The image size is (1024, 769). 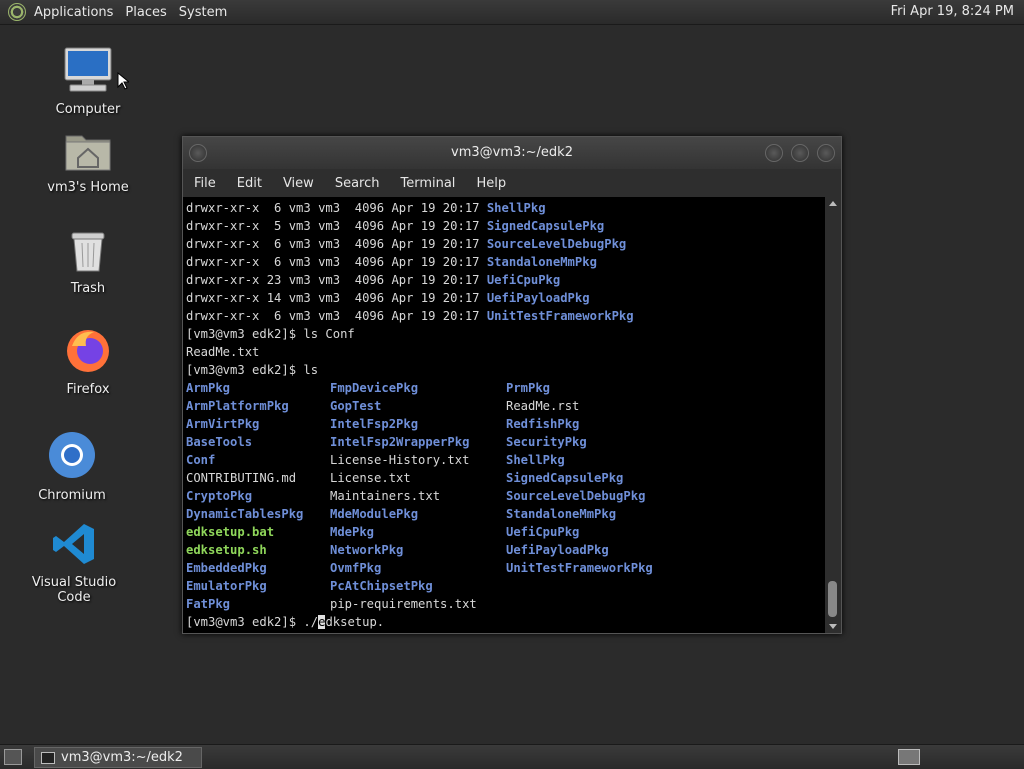 I want to click on scroll-up-arrow-icon, so click(x=833, y=203).